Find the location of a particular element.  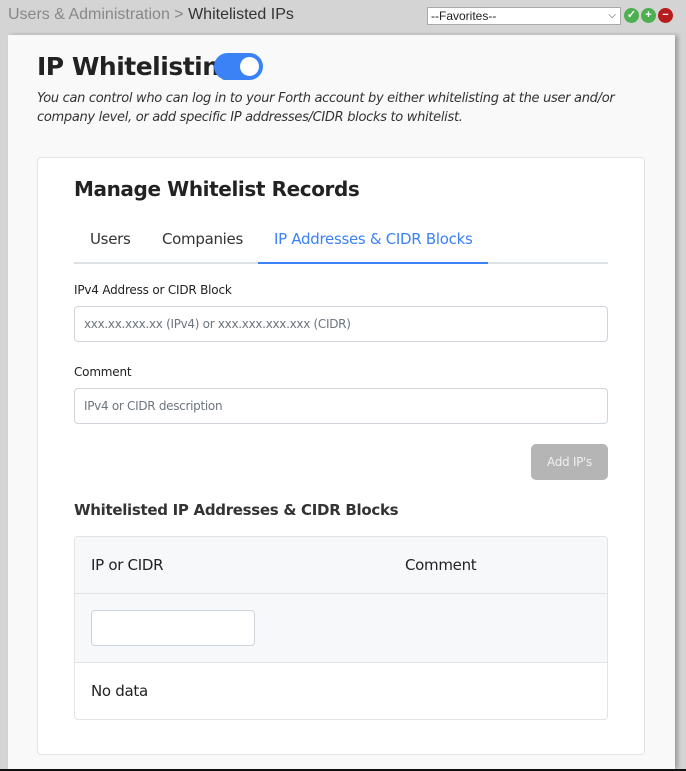

add-favorite-button: + is located at coordinates (648, 15).